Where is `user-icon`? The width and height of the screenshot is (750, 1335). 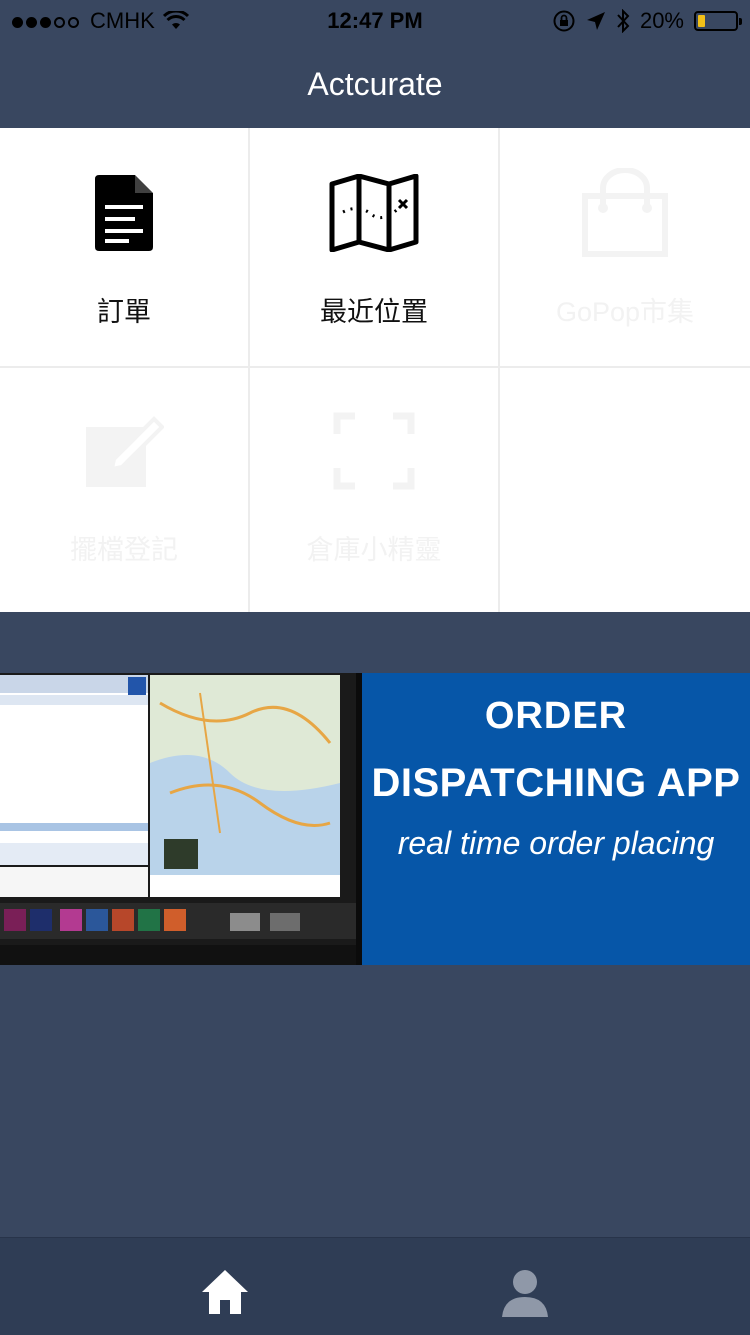
user-icon is located at coordinates (525, 1293).